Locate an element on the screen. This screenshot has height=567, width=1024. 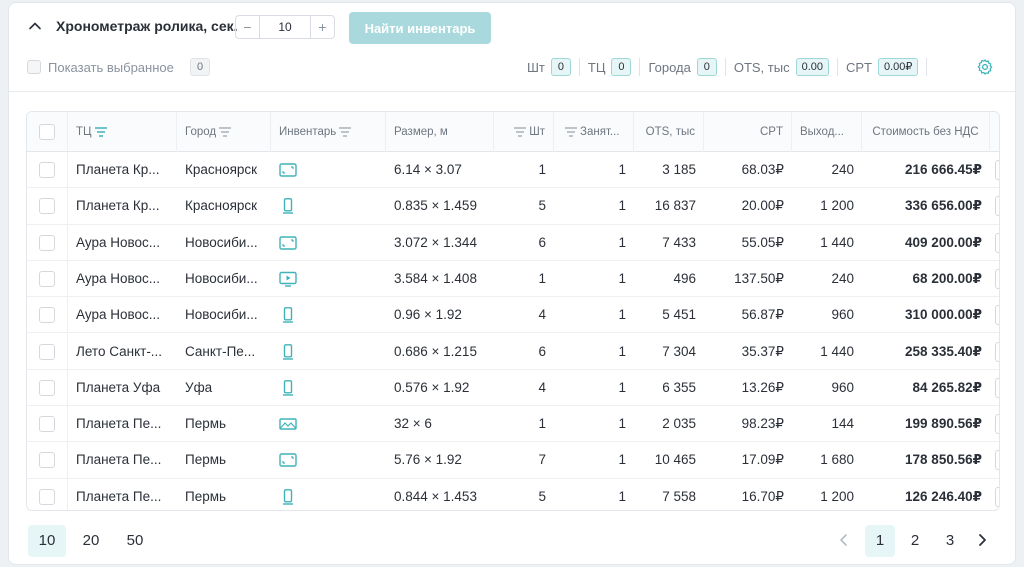
cell-cpt: 16.70₽ is located at coordinates (762, 496).